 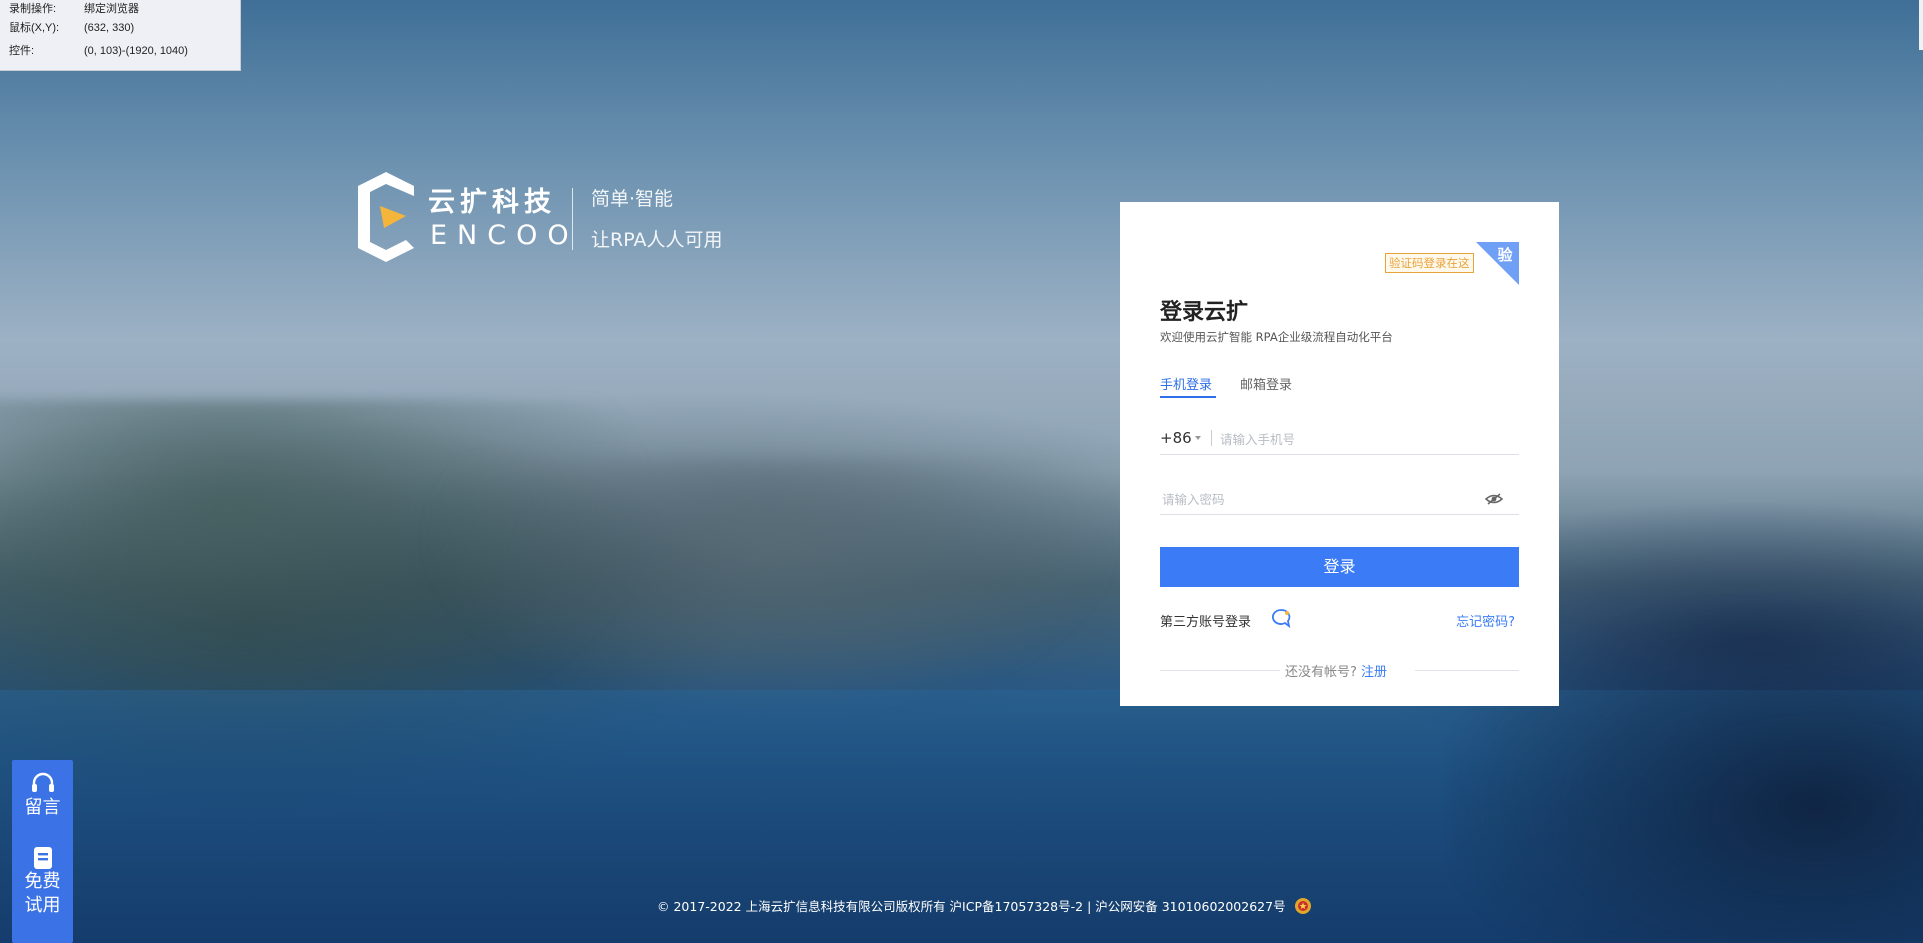 What do you see at coordinates (42, 782) in the screenshot?
I see `headset-icon` at bounding box center [42, 782].